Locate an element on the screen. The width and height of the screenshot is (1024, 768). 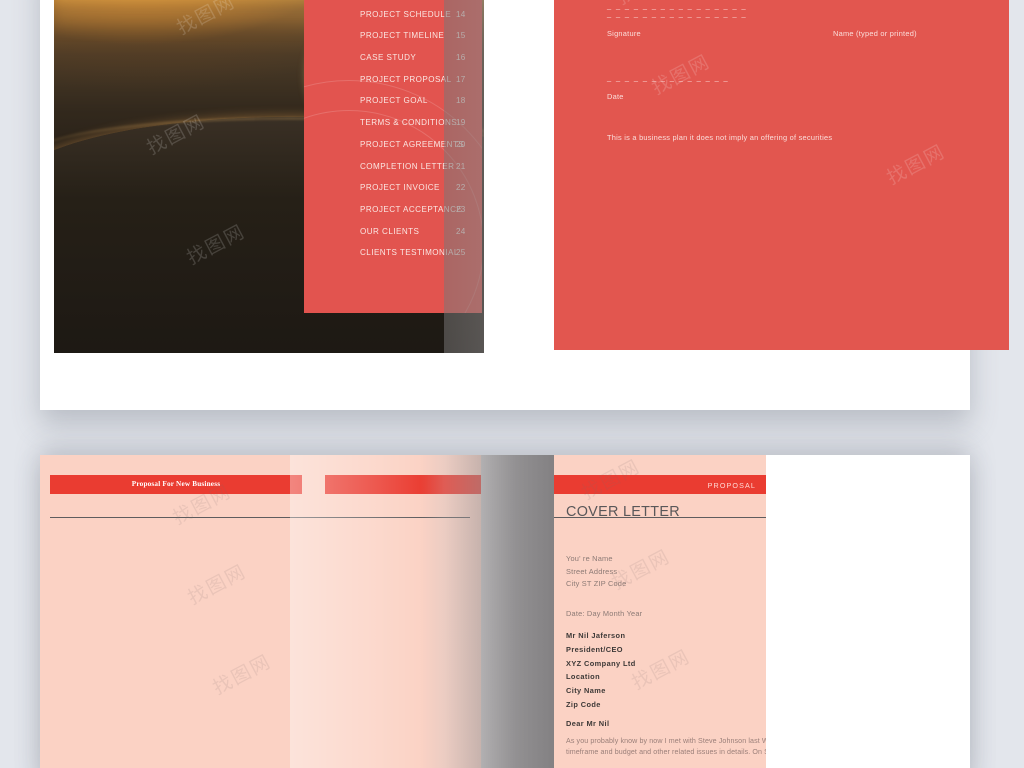
recipient-address-line: Location is located at coordinates (583, 677).